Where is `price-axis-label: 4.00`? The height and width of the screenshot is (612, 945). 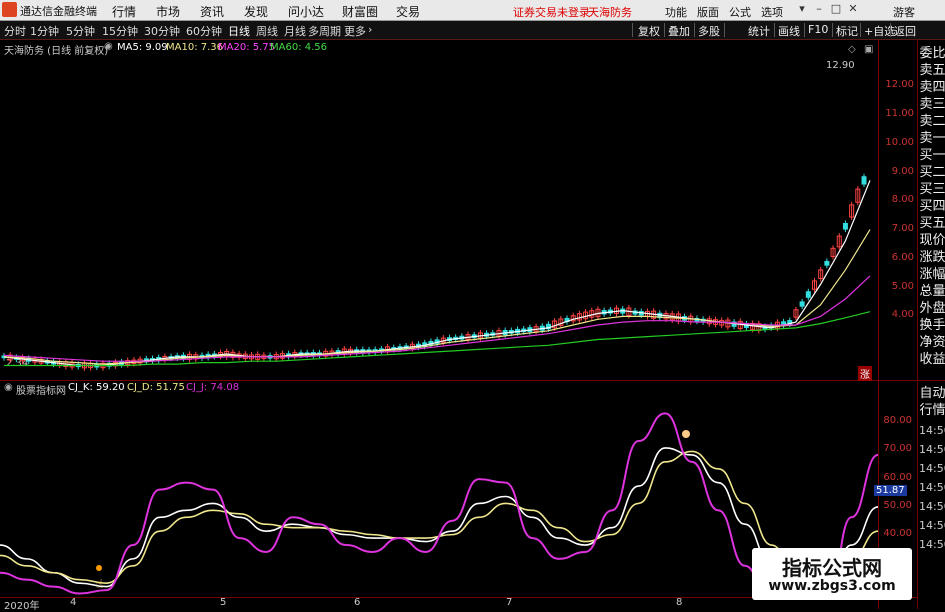 price-axis-label: 4.00 is located at coordinates (902, 314).